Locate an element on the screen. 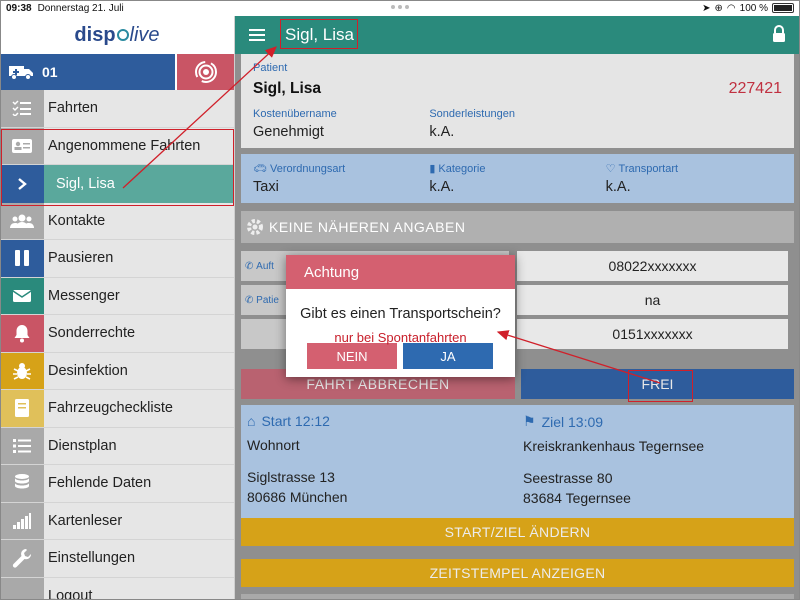 The width and height of the screenshot is (800, 600). envelope-icon is located at coordinates (22, 295).